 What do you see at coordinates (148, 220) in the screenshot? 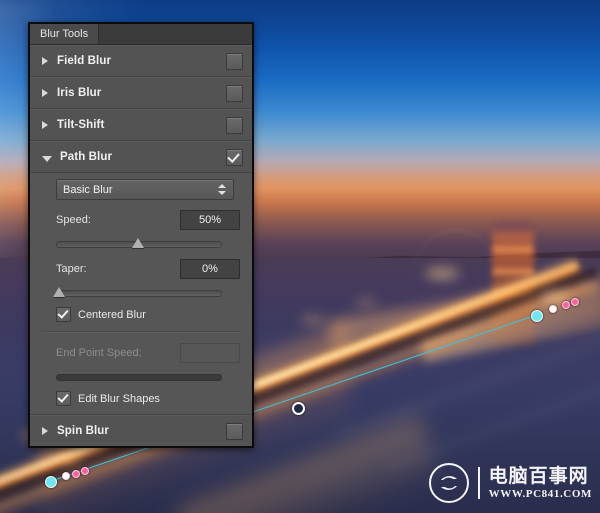
I see `speed-row: Speed: 50%` at bounding box center [148, 220].